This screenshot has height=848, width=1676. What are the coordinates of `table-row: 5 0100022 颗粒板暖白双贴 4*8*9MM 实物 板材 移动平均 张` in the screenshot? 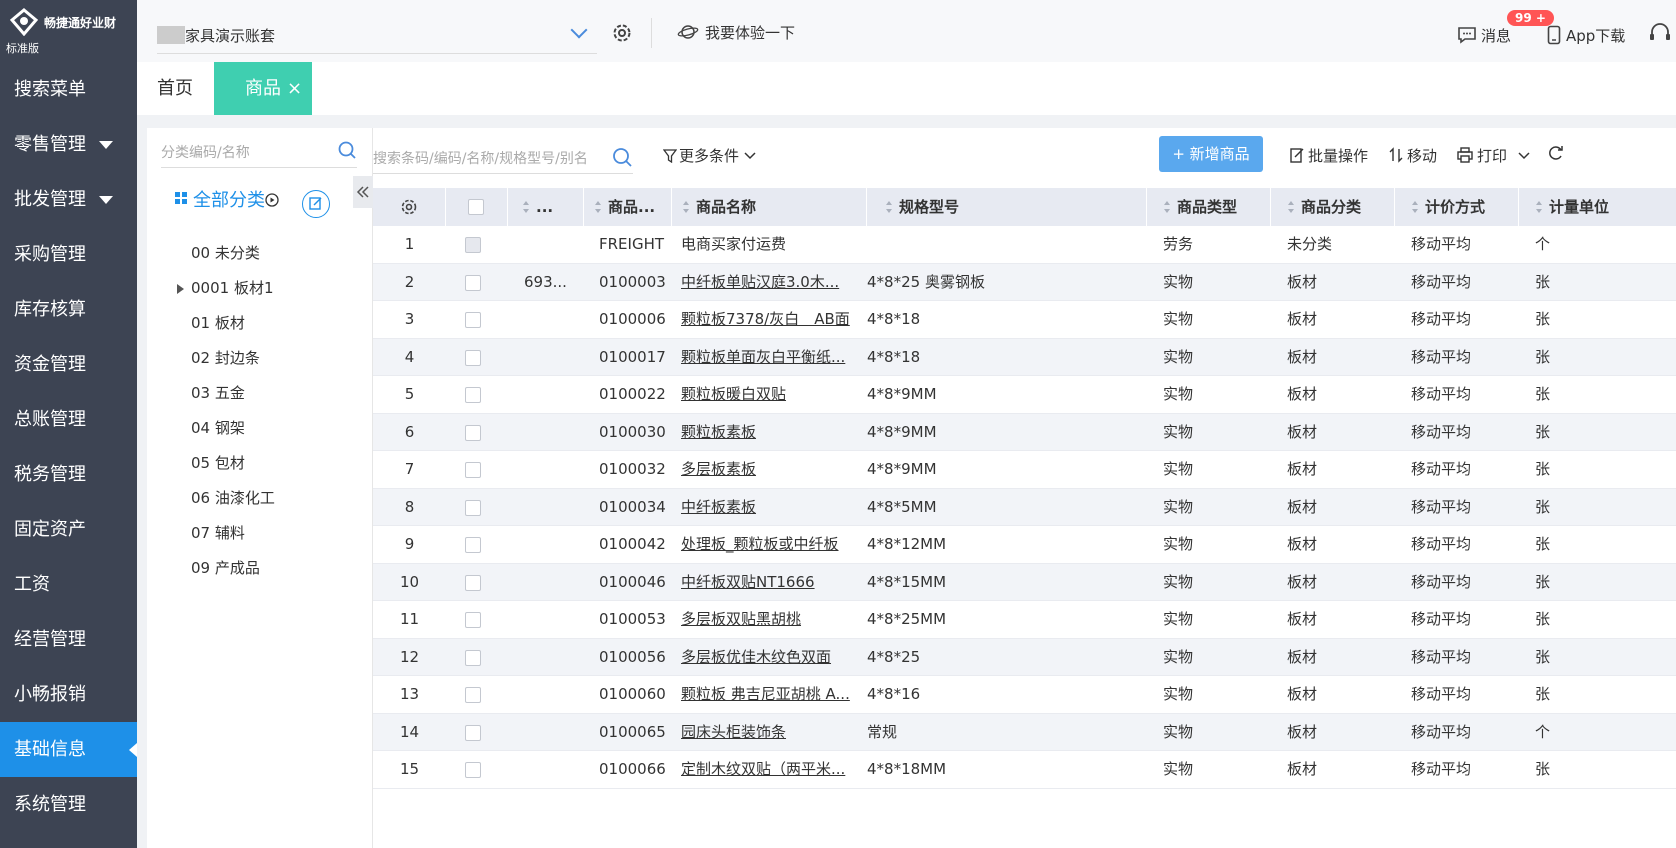 It's located at (1024, 395).